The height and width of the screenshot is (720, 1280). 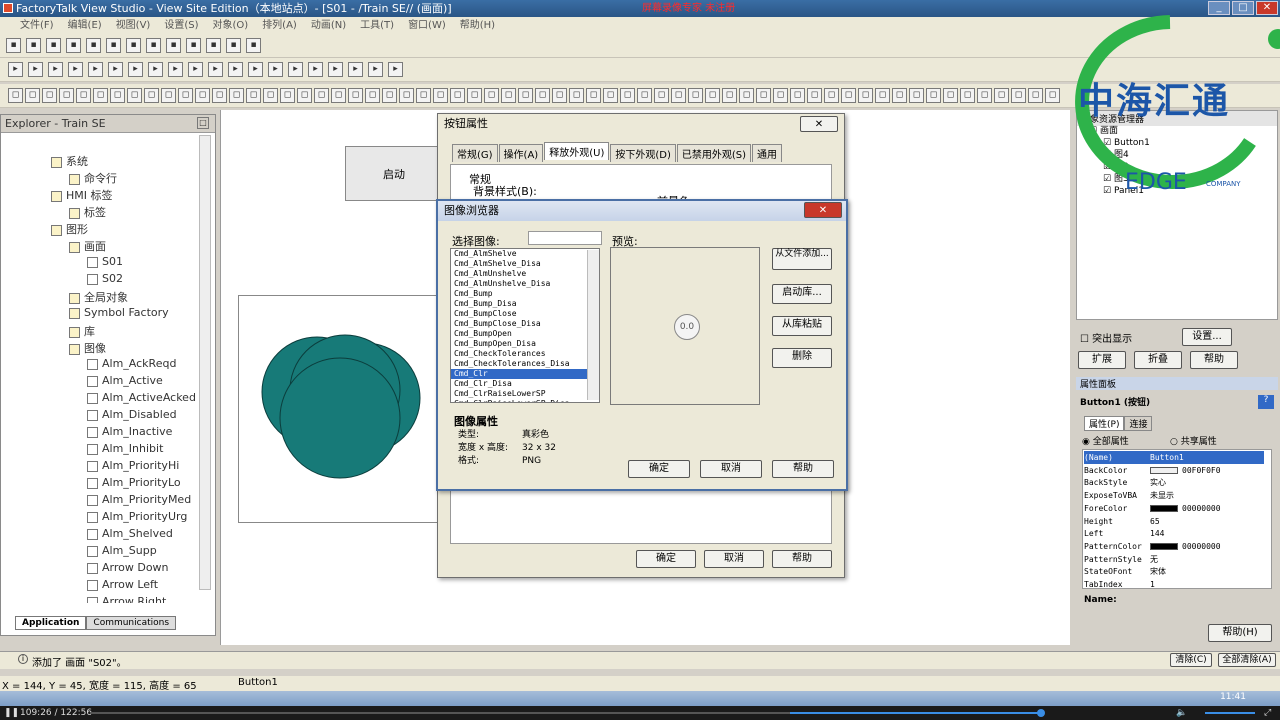 I want to click on close-button: ✕, so click(x=819, y=124).